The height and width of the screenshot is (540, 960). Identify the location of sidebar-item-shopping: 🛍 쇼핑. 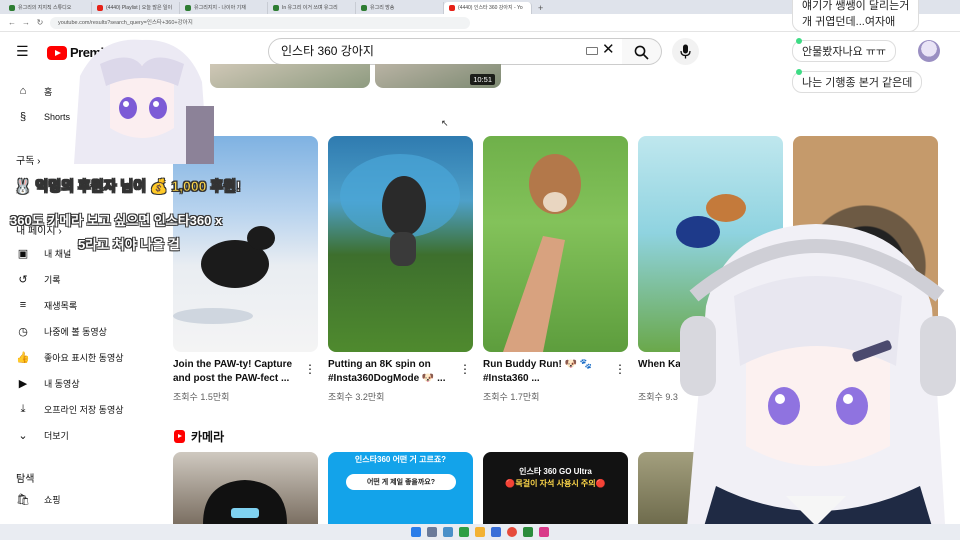
(38, 499).